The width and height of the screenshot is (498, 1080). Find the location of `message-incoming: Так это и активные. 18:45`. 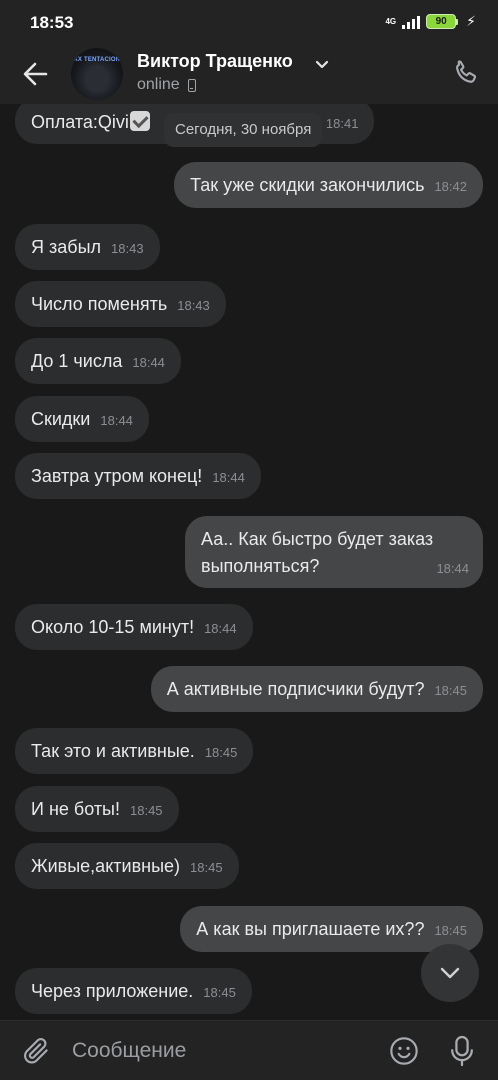

message-incoming: Так это и активные. 18:45 is located at coordinates (134, 751).